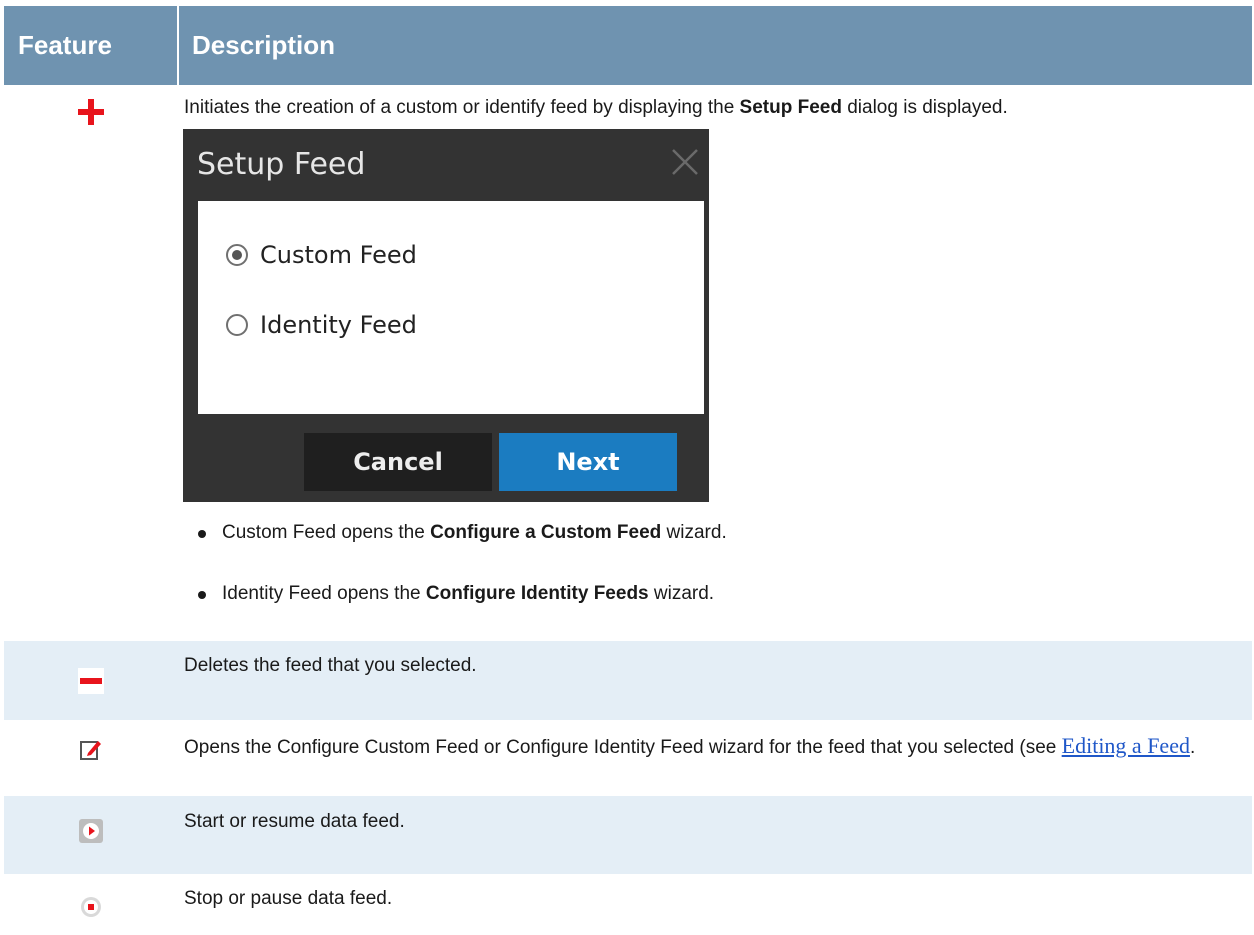  What do you see at coordinates (588, 462) in the screenshot?
I see `next-button: Next` at bounding box center [588, 462].